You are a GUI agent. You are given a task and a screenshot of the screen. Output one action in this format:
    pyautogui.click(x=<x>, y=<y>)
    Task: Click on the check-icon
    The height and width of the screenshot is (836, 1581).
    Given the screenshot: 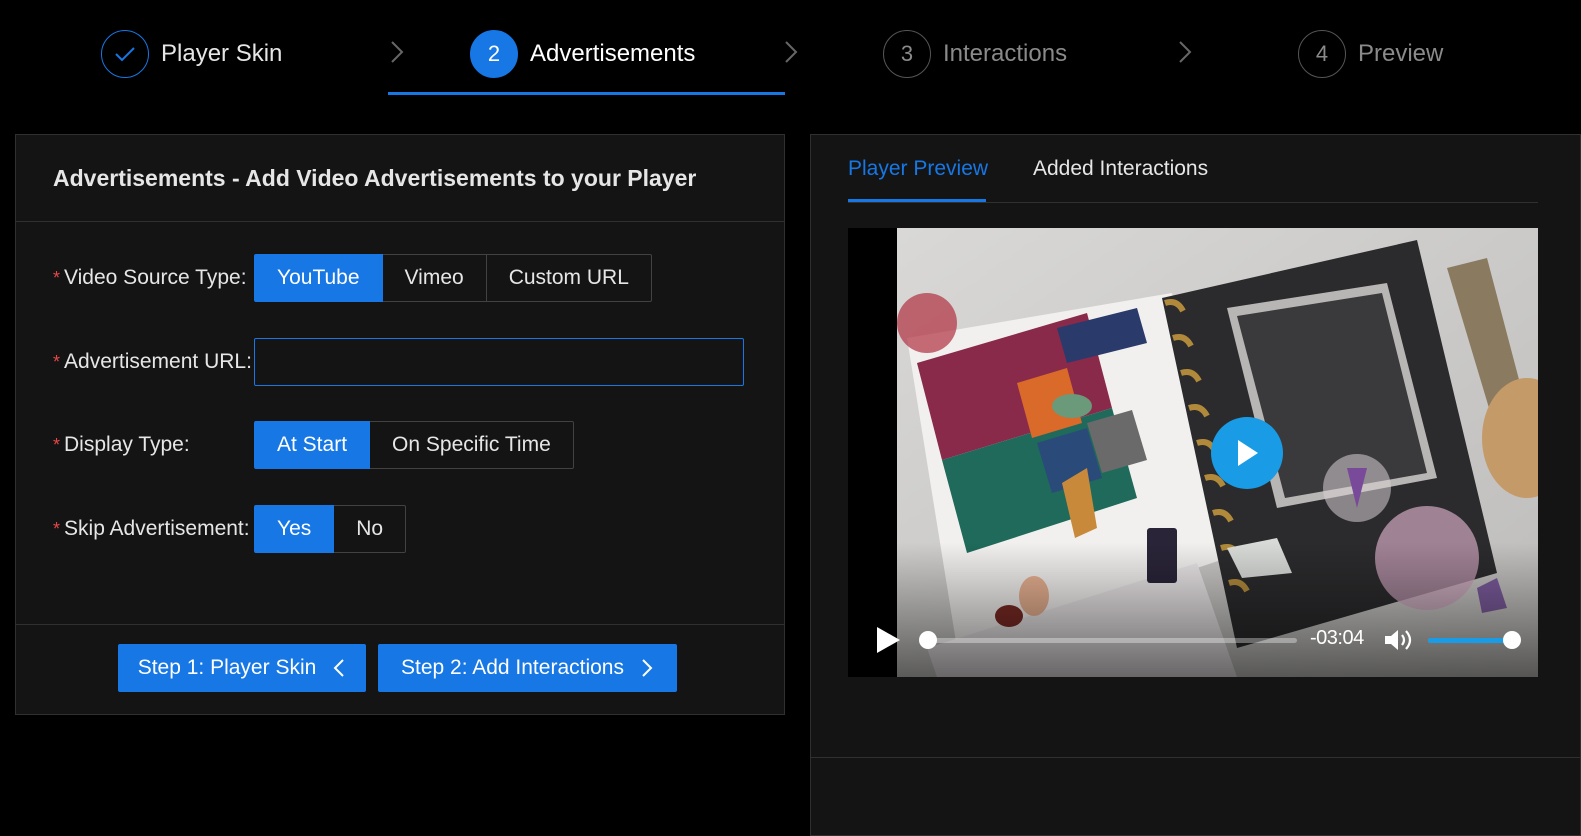 What is the action you would take?
    pyautogui.click(x=125, y=54)
    